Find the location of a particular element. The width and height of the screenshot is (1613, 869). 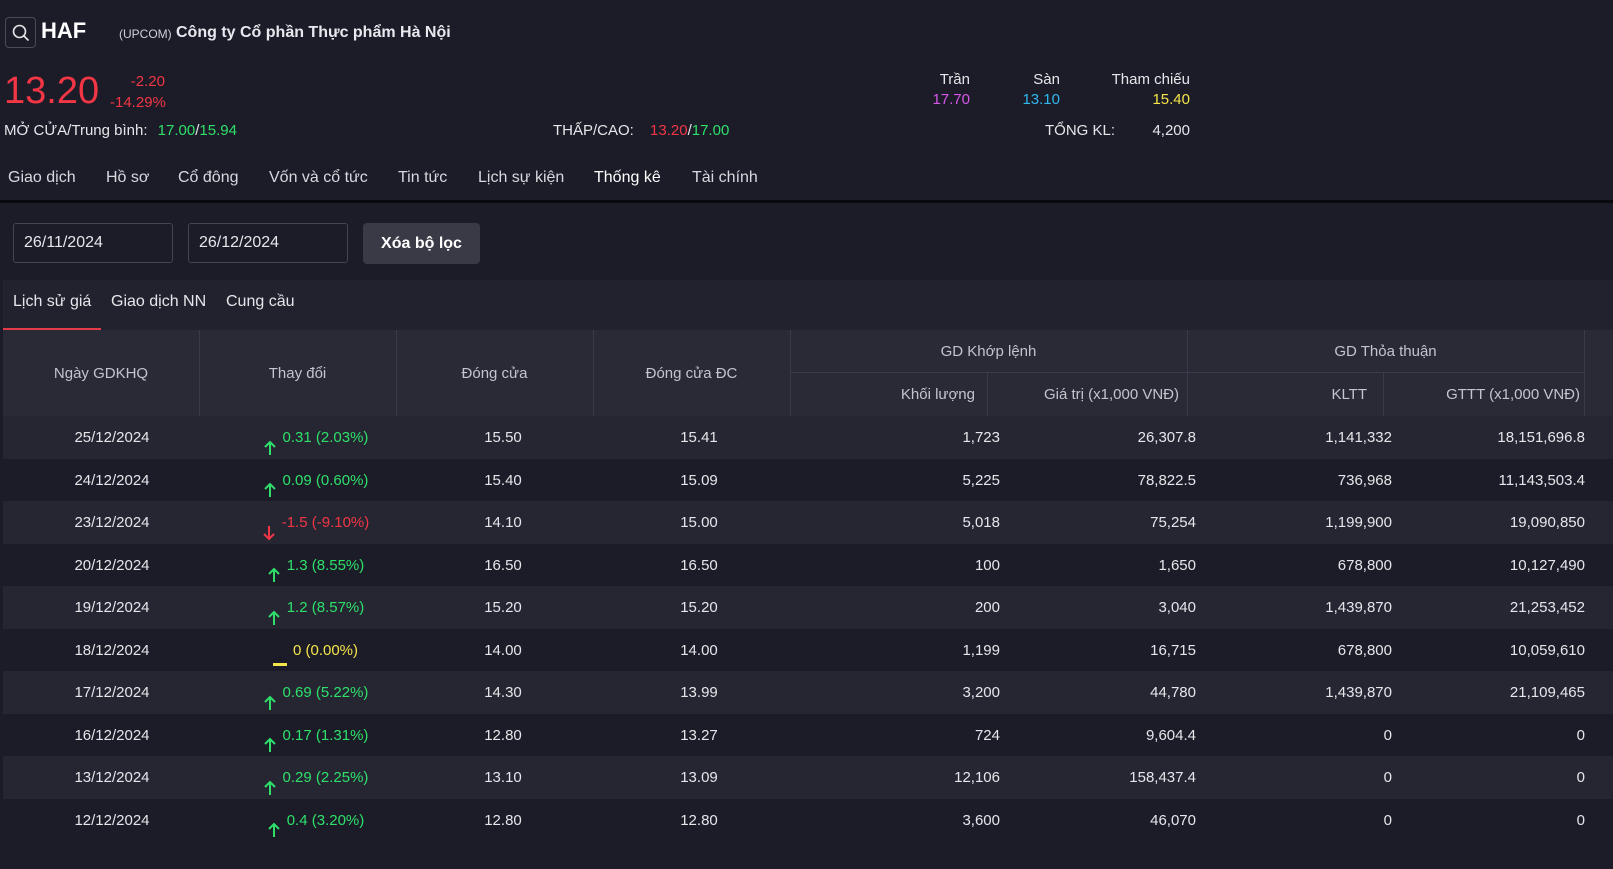

low-price: 13.20 is located at coordinates (669, 130).